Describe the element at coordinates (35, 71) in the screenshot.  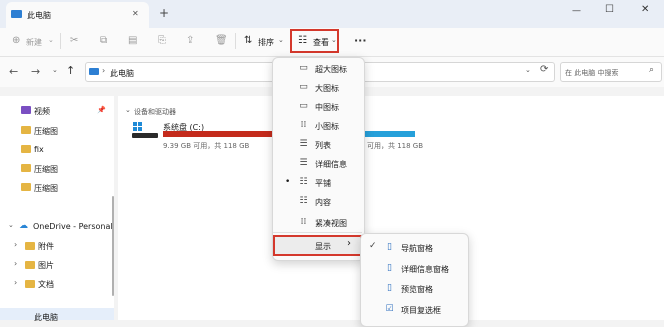
I see `forward-icon: →` at that location.